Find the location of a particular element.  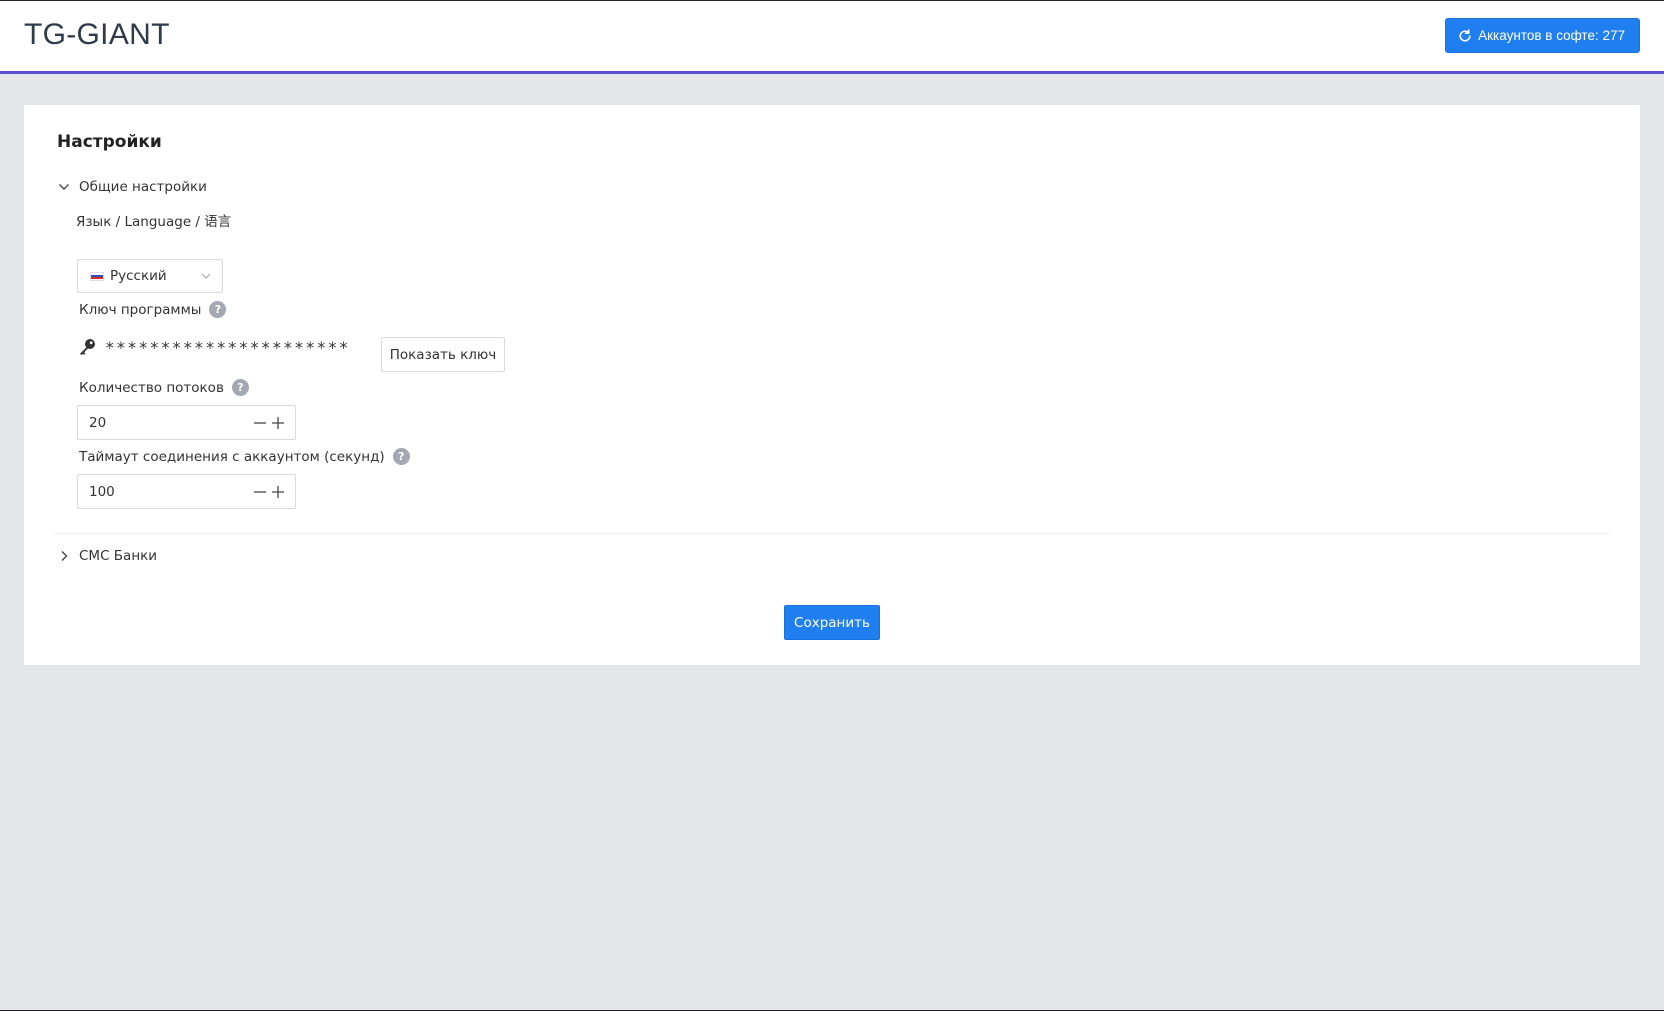

top-bar: TG-GIANT Аккаунтов в софте: 277 is located at coordinates (832, 37).